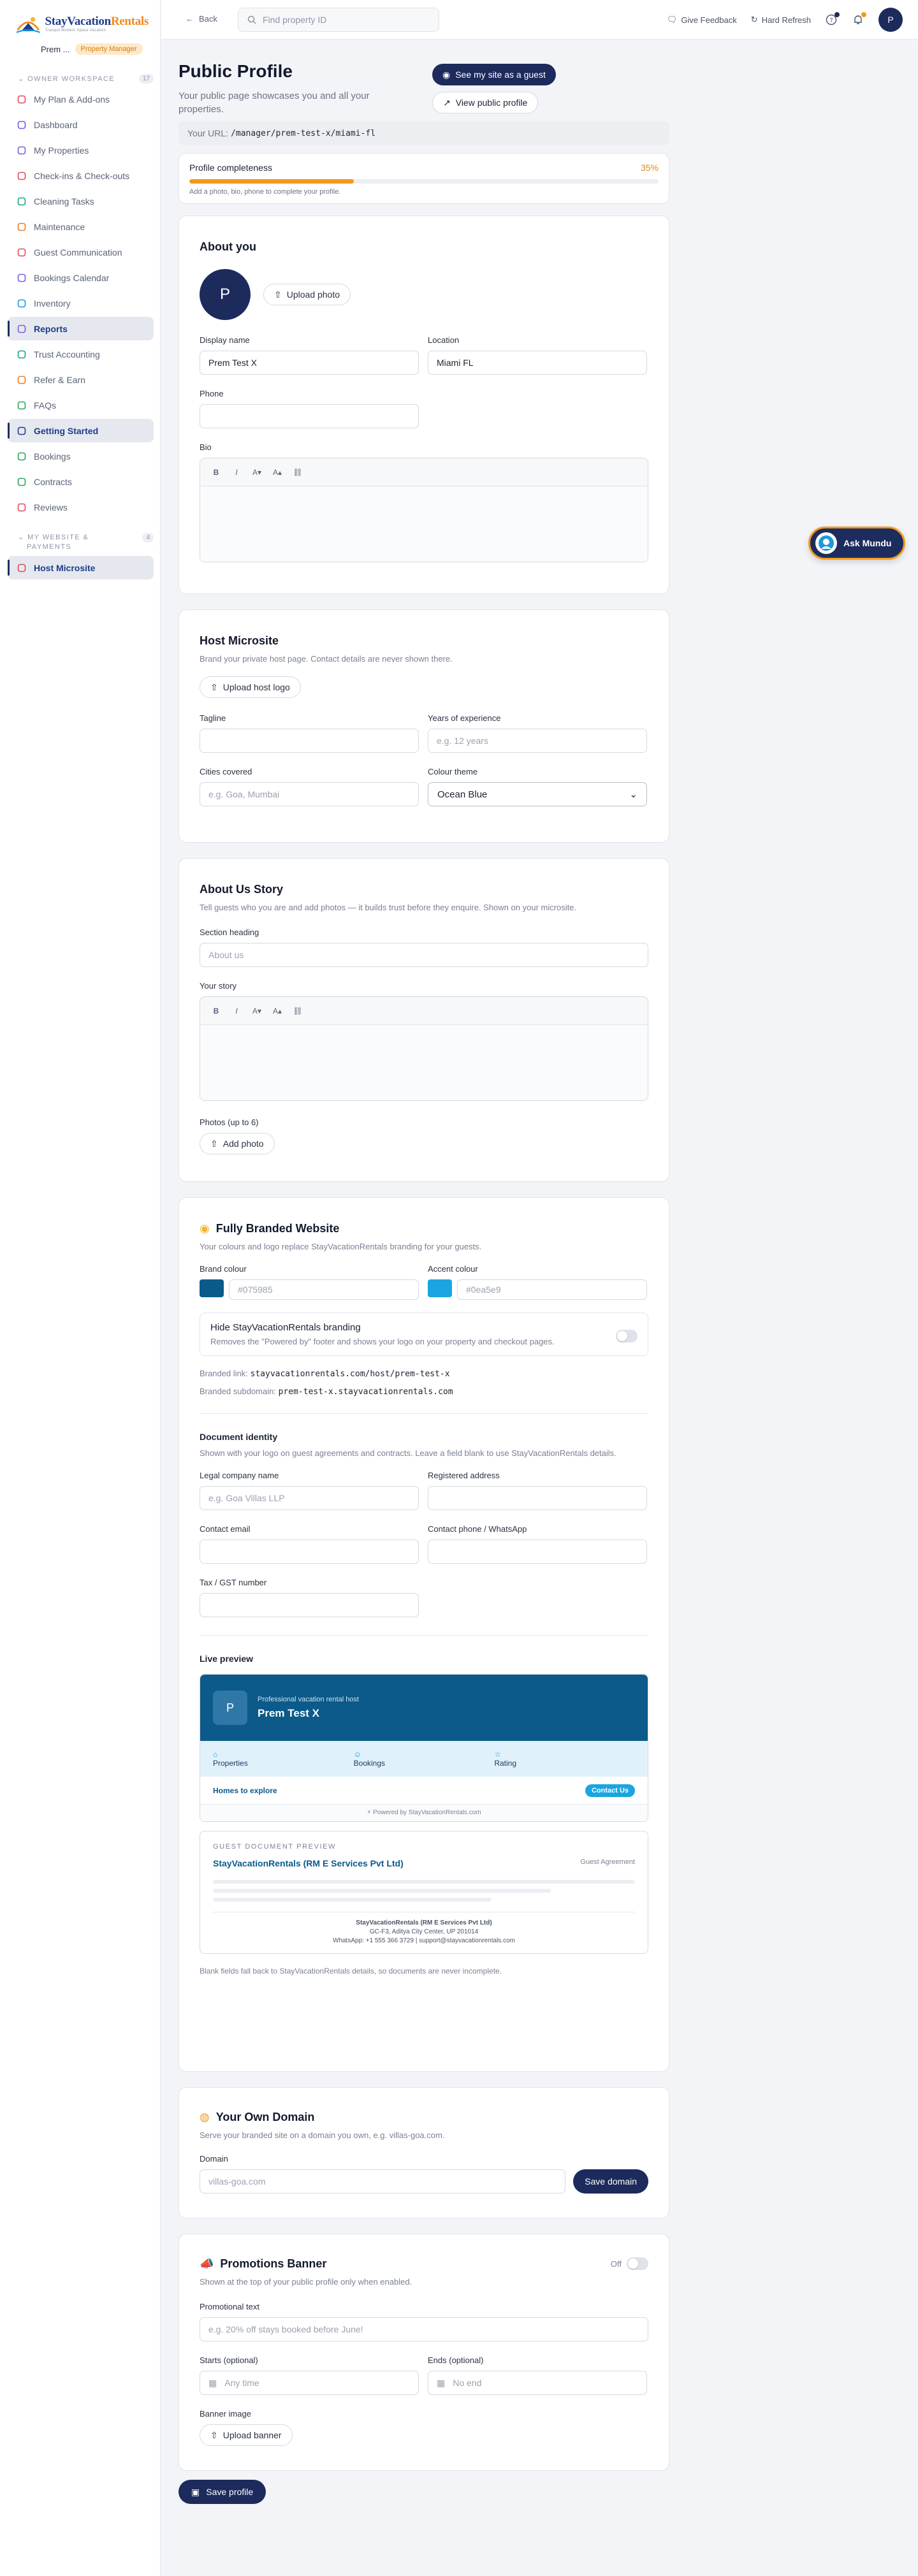 This screenshot has height=2576, width=918. I want to click on nav-section-owner: ⌄ OWNER WORKSPACE 17, so click(80, 79).